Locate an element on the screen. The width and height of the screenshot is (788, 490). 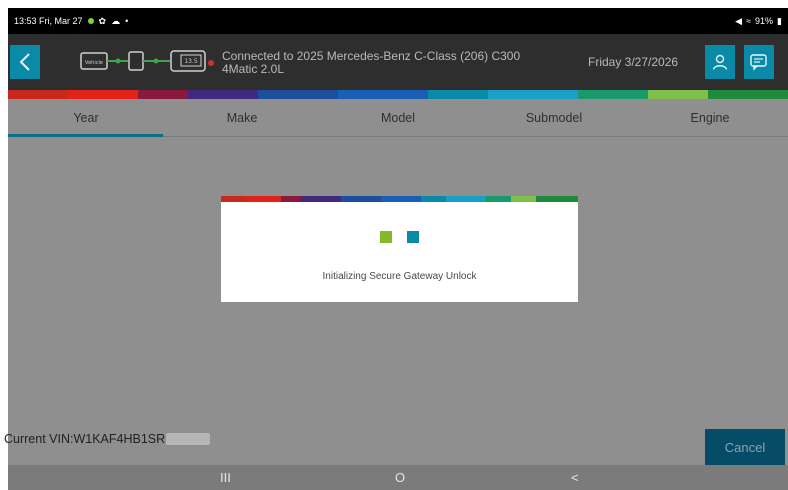
tab-model: Model is located at coordinates (398, 117).